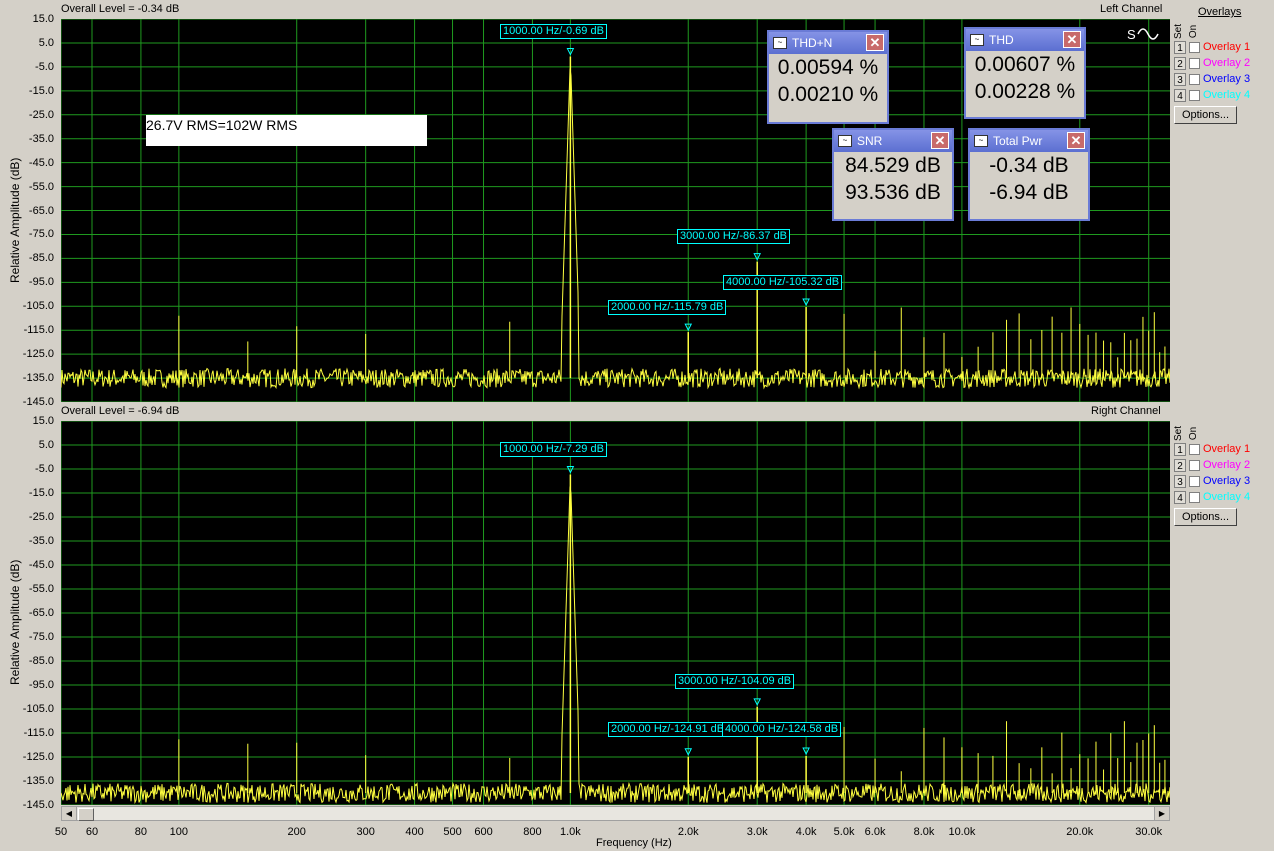 Image resolution: width=1274 pixels, height=851 pixels. What do you see at coordinates (141, 832) in the screenshot?
I see `x-tick-label: 80` at bounding box center [141, 832].